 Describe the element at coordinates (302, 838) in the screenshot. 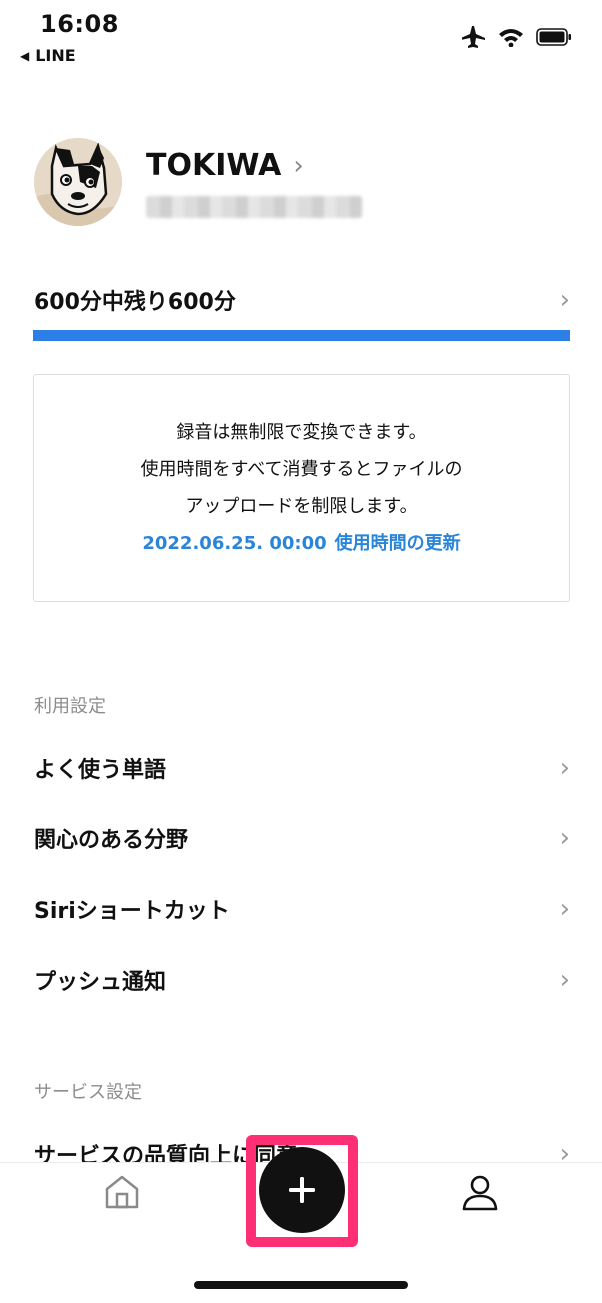

I see `menu-item-interest-fields: 関心のある分野 ›` at that location.